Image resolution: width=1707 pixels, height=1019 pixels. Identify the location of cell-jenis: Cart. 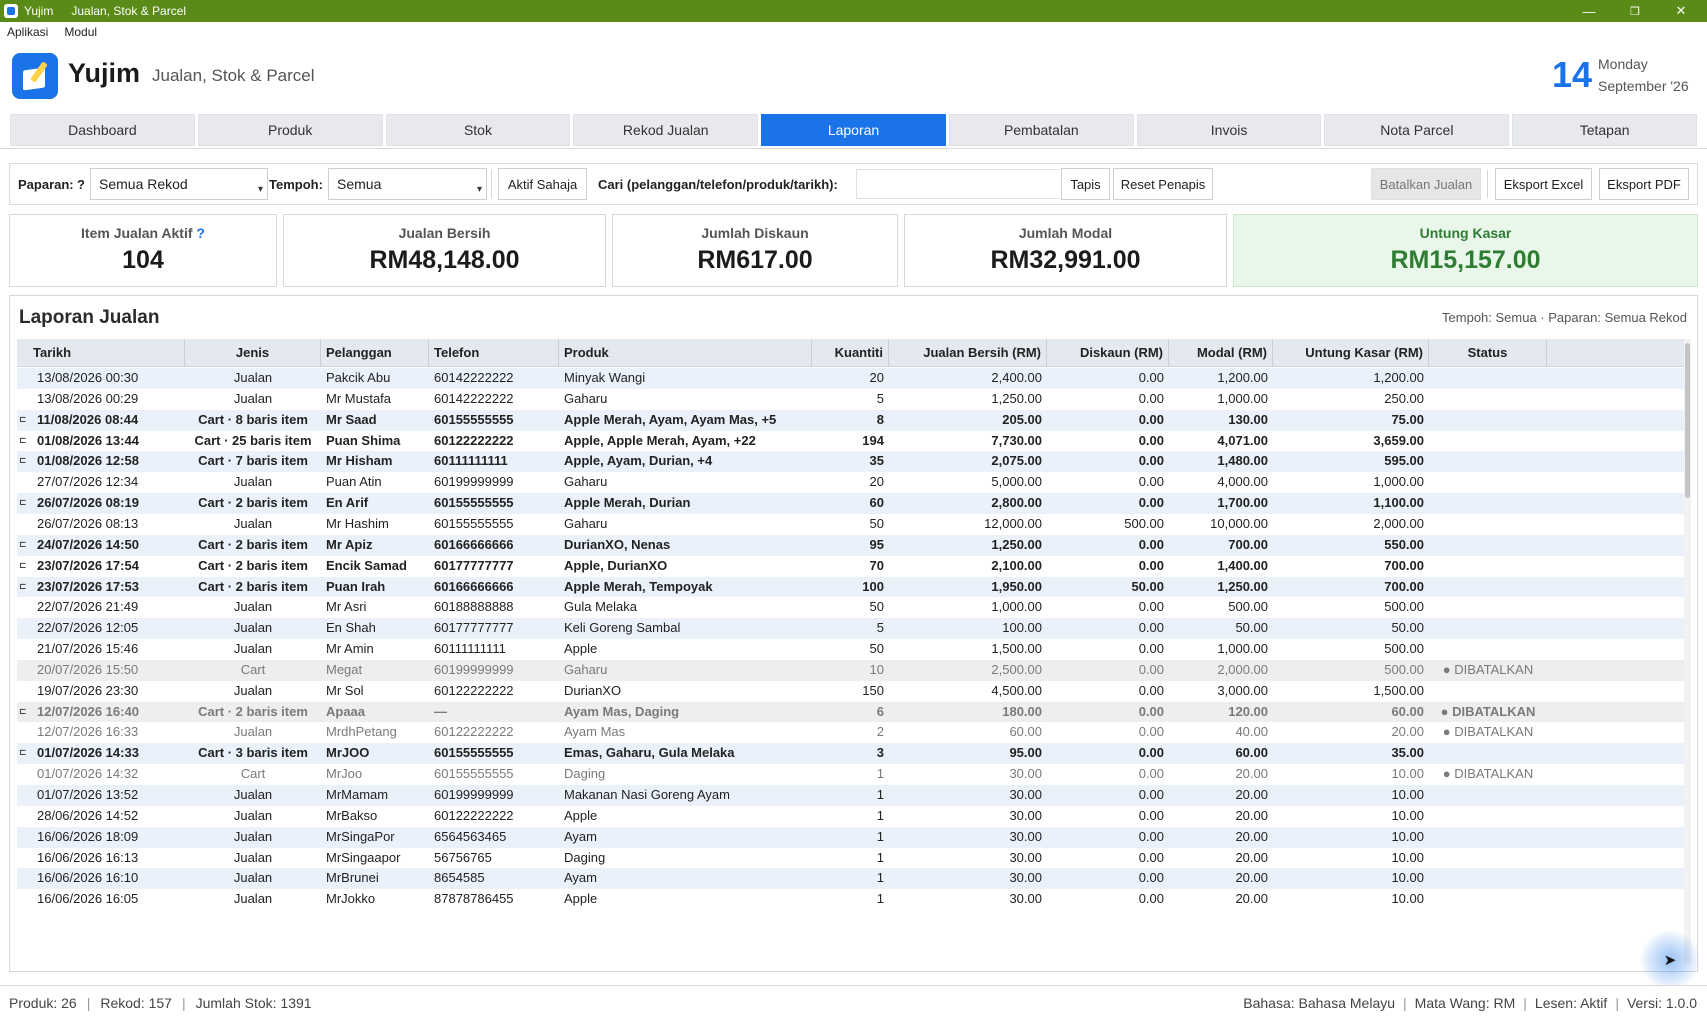
(253, 669).